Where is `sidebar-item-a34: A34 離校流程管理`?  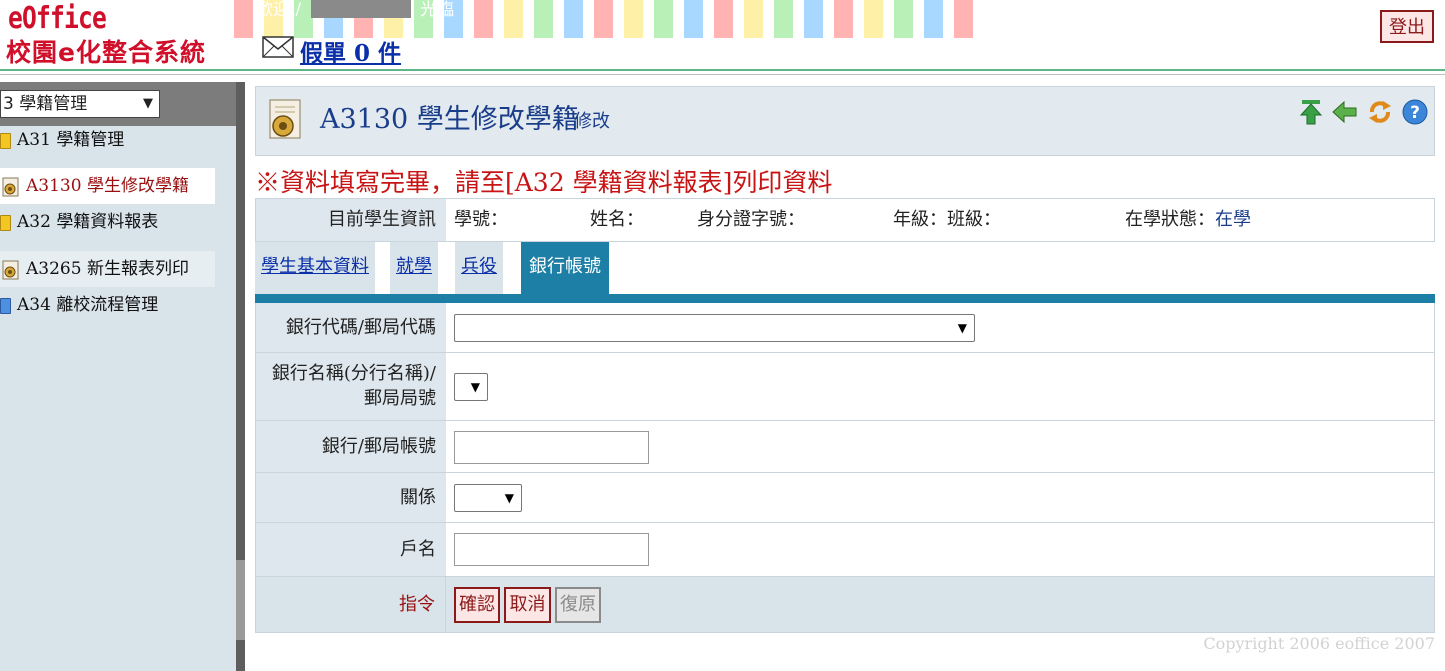 sidebar-item-a34: A34 離校流程管理 is located at coordinates (118, 305).